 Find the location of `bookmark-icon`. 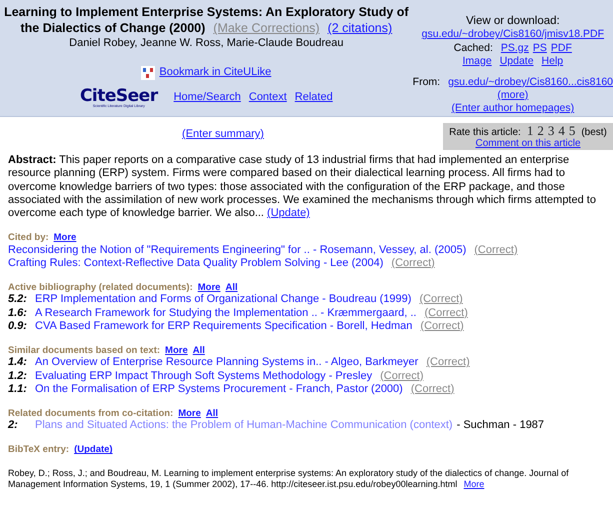

bookmark-icon is located at coordinates (148, 73).